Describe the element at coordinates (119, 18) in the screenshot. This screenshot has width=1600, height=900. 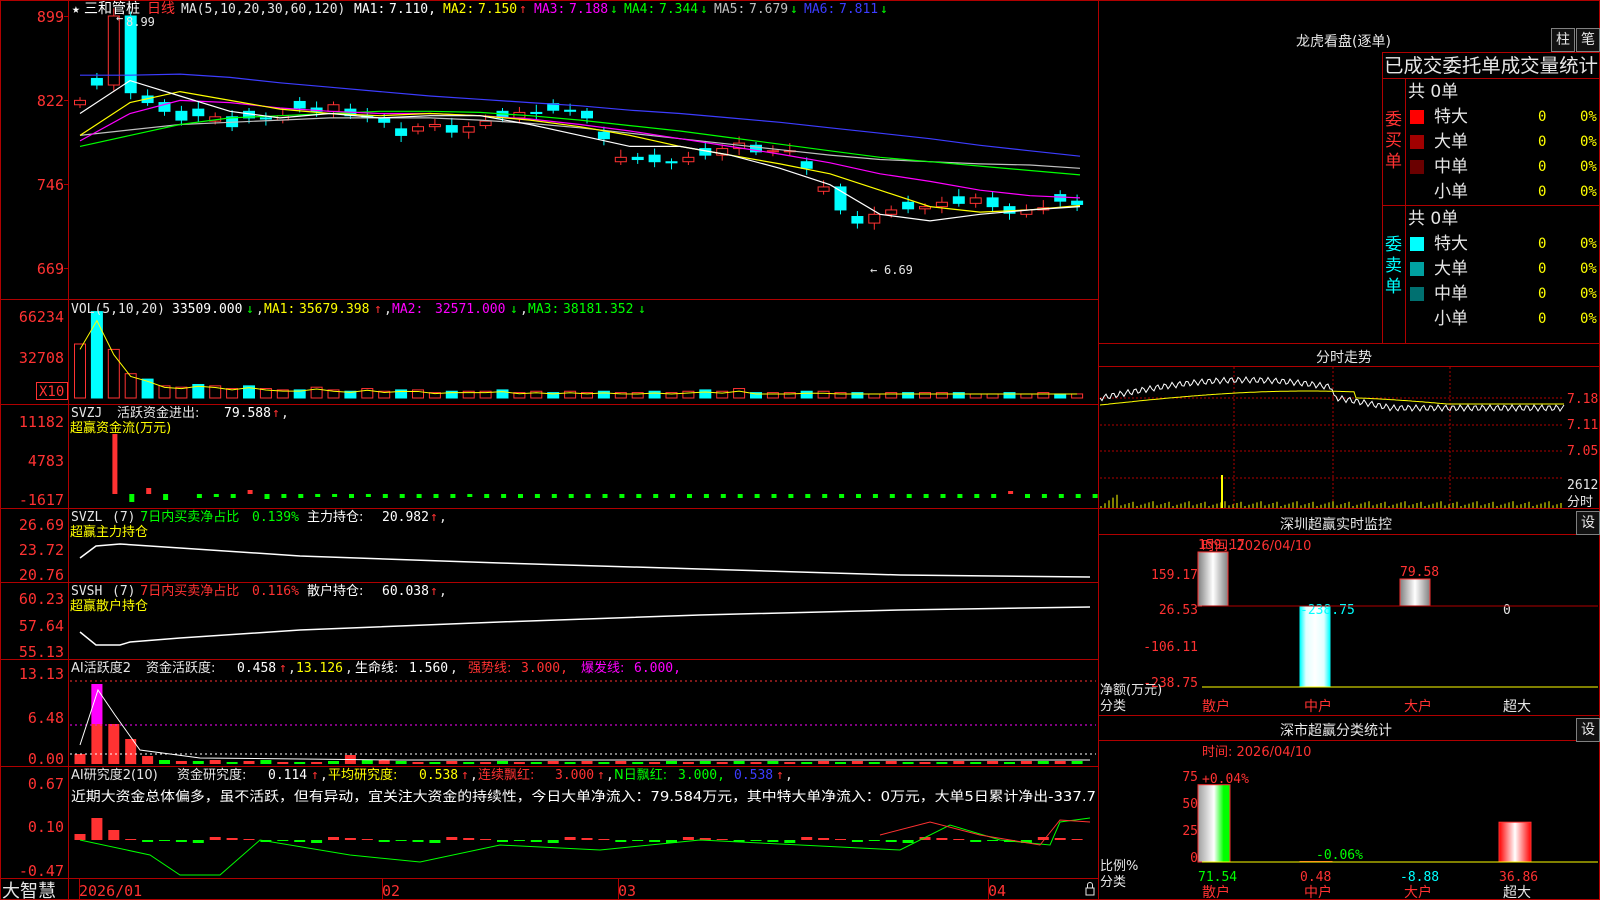
I see `high-marker-arrow: ←` at that location.